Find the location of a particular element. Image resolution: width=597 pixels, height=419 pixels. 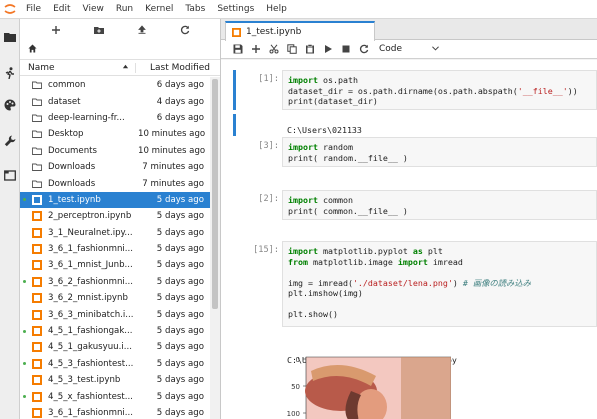

insert-cell-icon is located at coordinates (256, 49).